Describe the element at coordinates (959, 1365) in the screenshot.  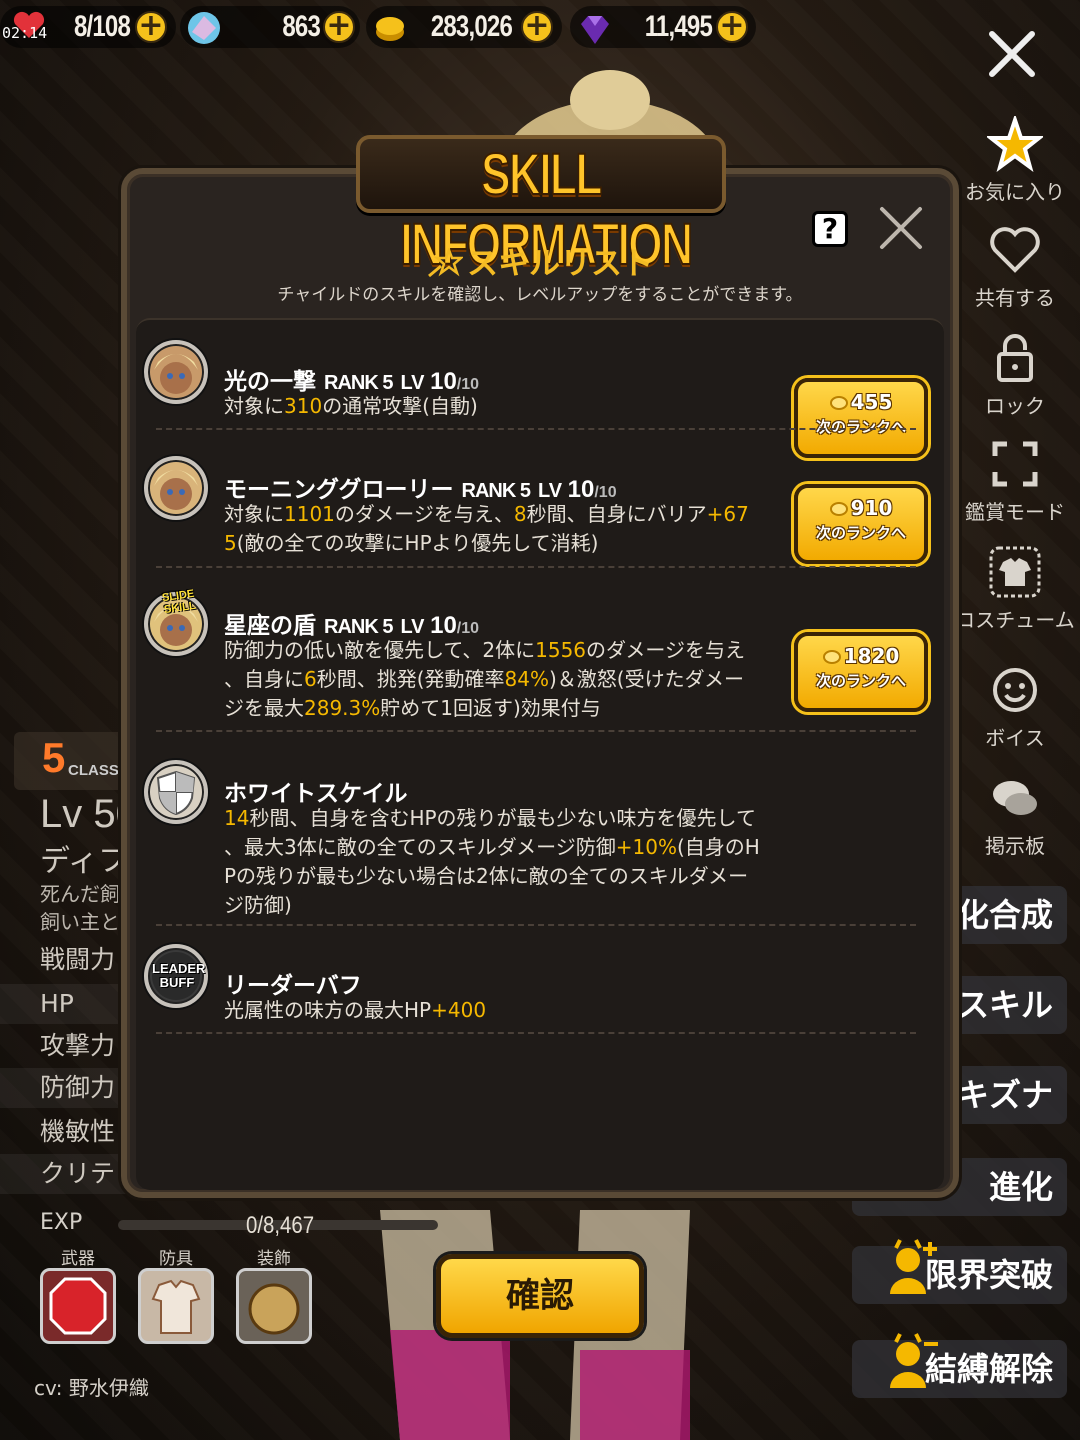
I see `unbind-button: 結縛解除` at that location.